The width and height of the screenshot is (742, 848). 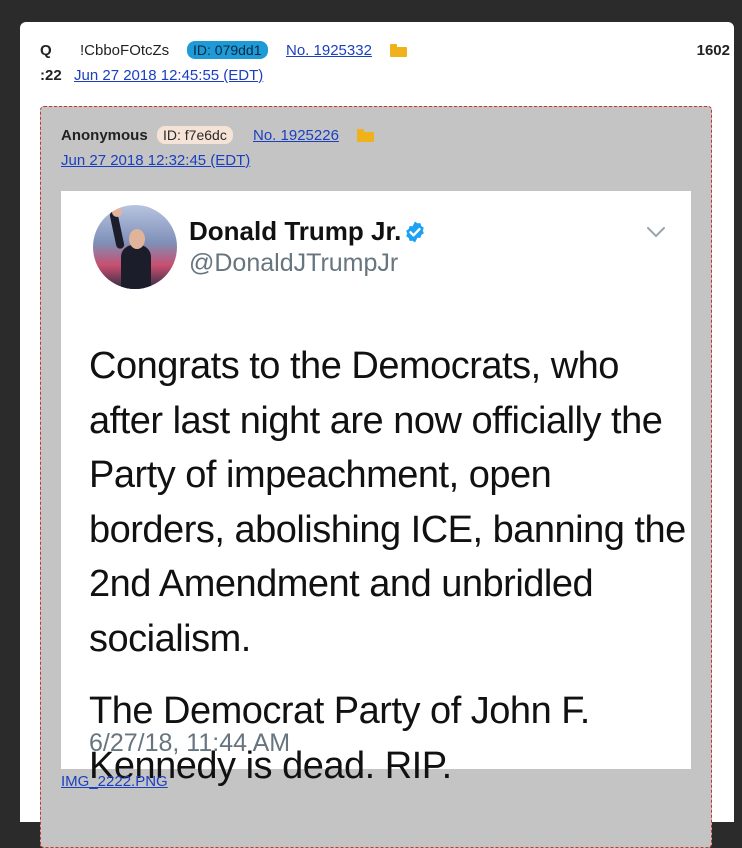 What do you see at coordinates (51, 75) in the screenshot?
I see `time-prefix: :22` at bounding box center [51, 75].